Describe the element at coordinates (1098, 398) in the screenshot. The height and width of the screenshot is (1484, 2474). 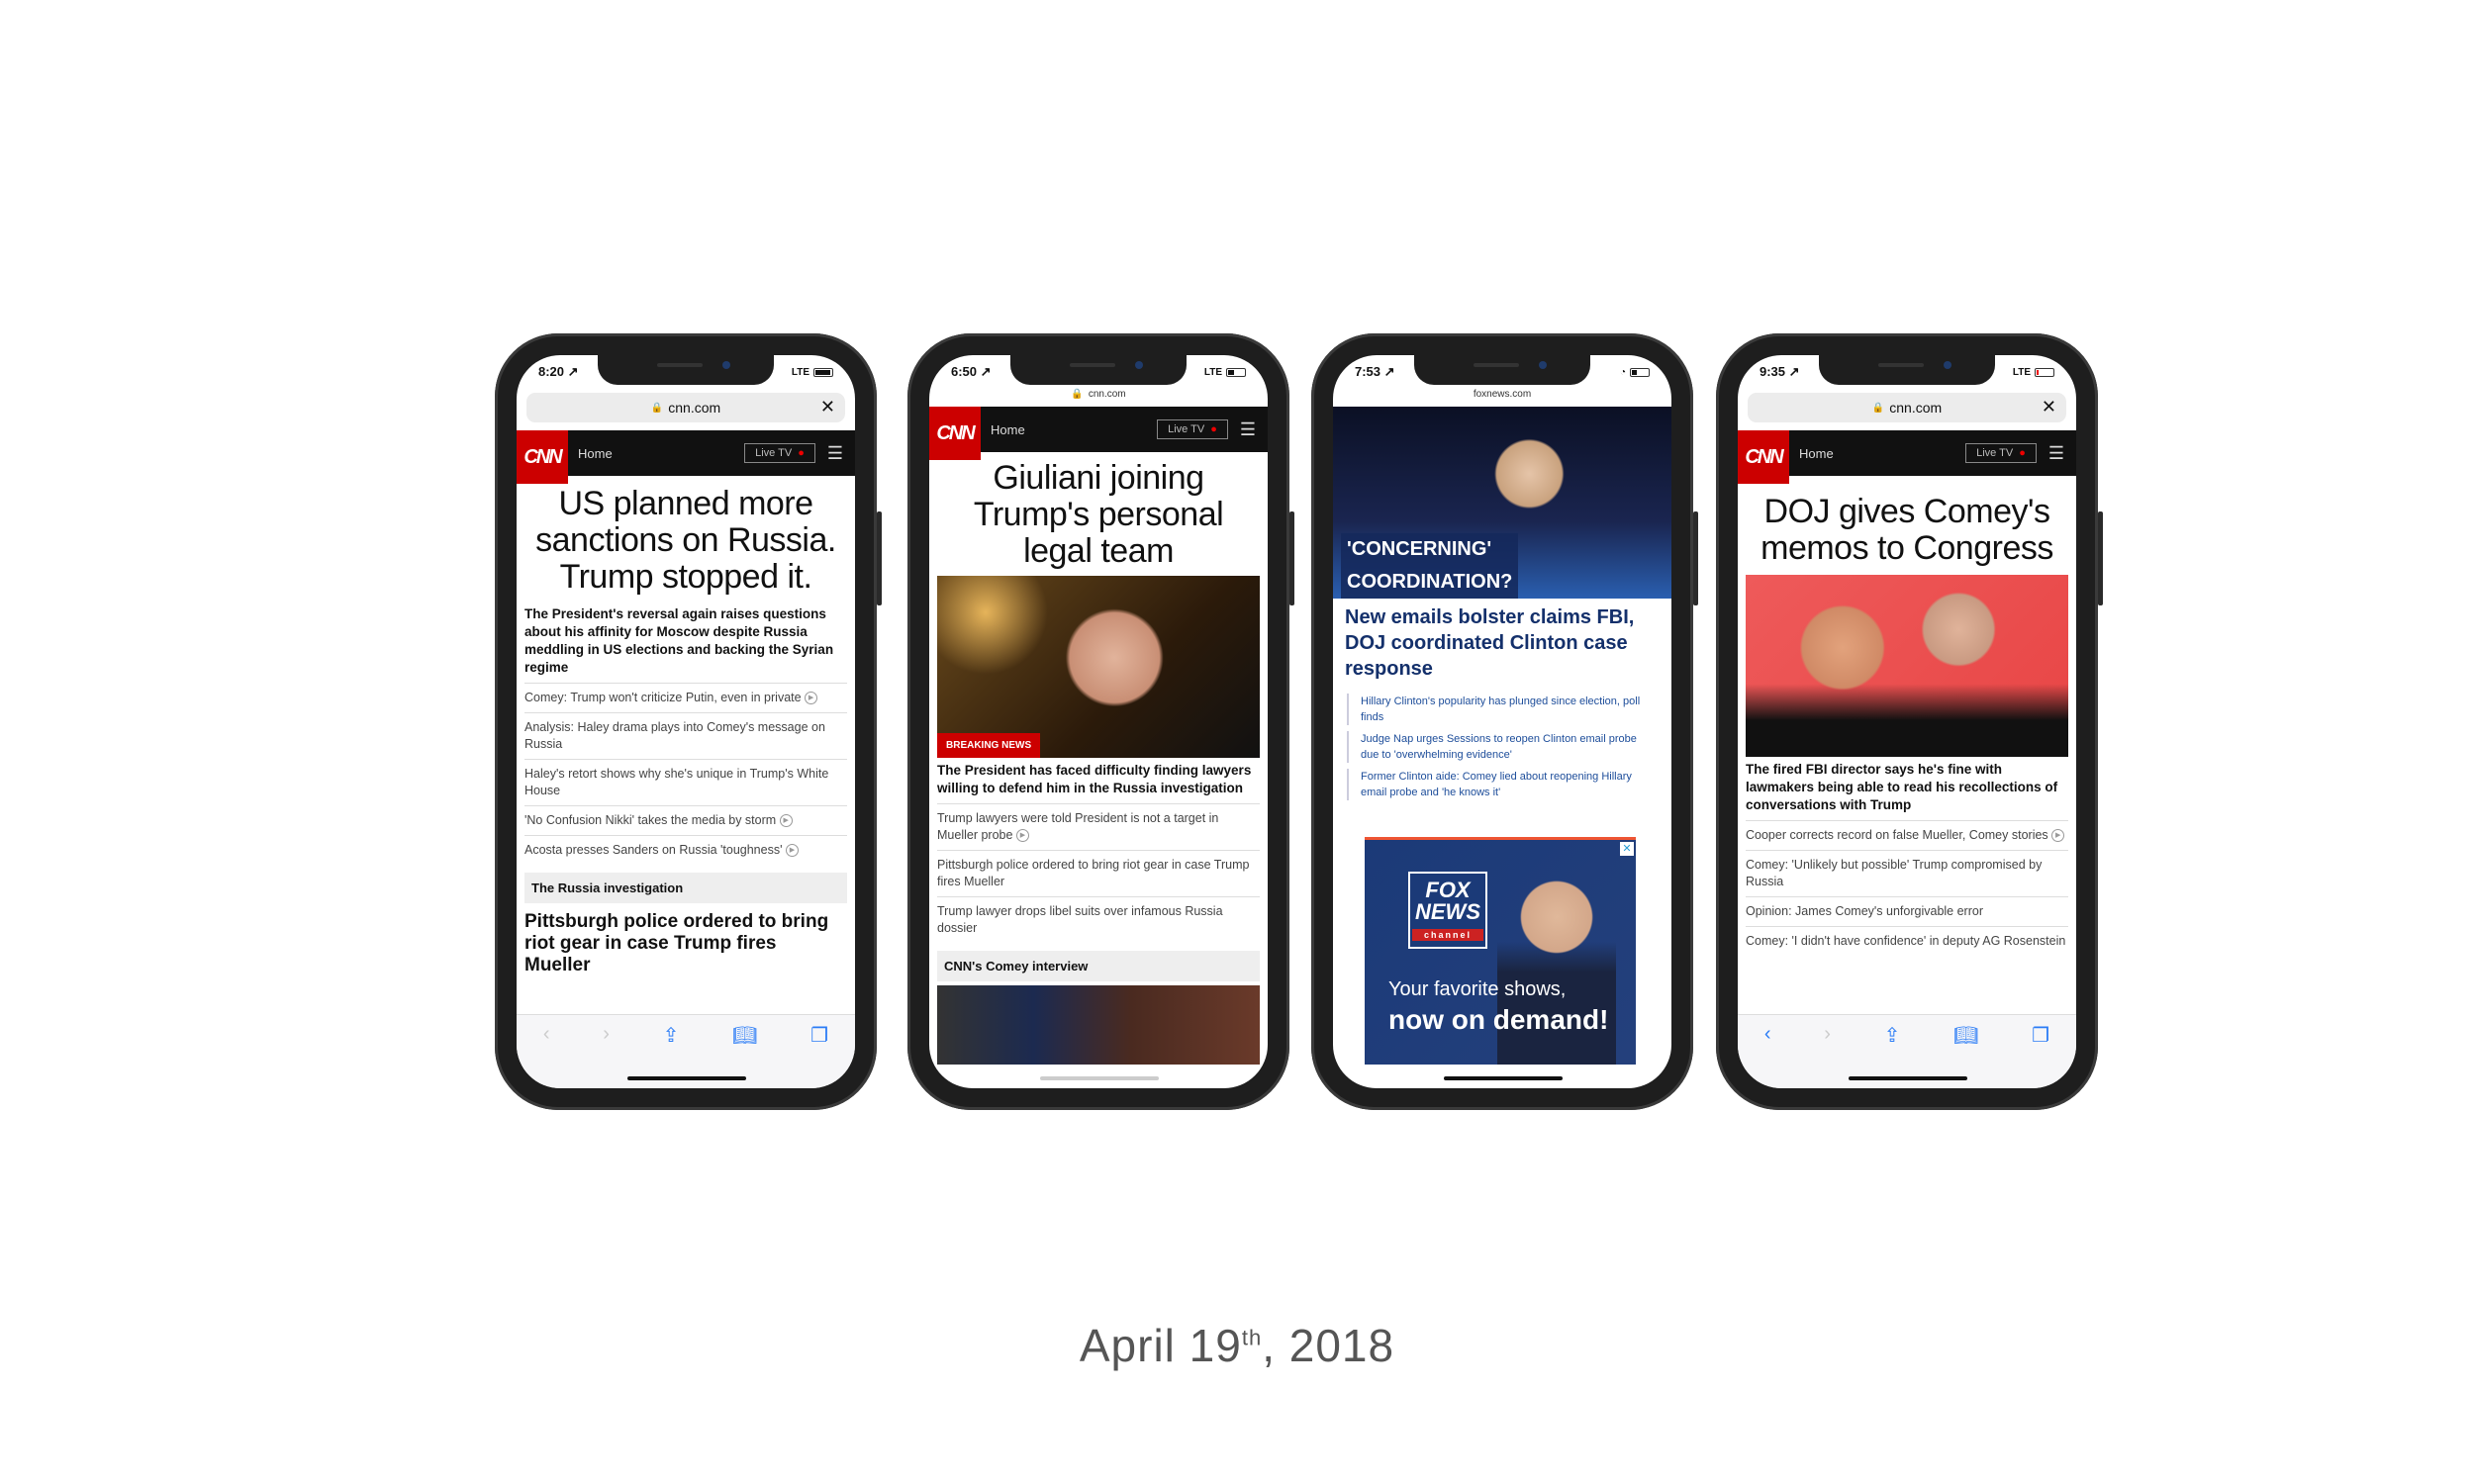
I see `address-bar: 🔒 cnn.com` at that location.